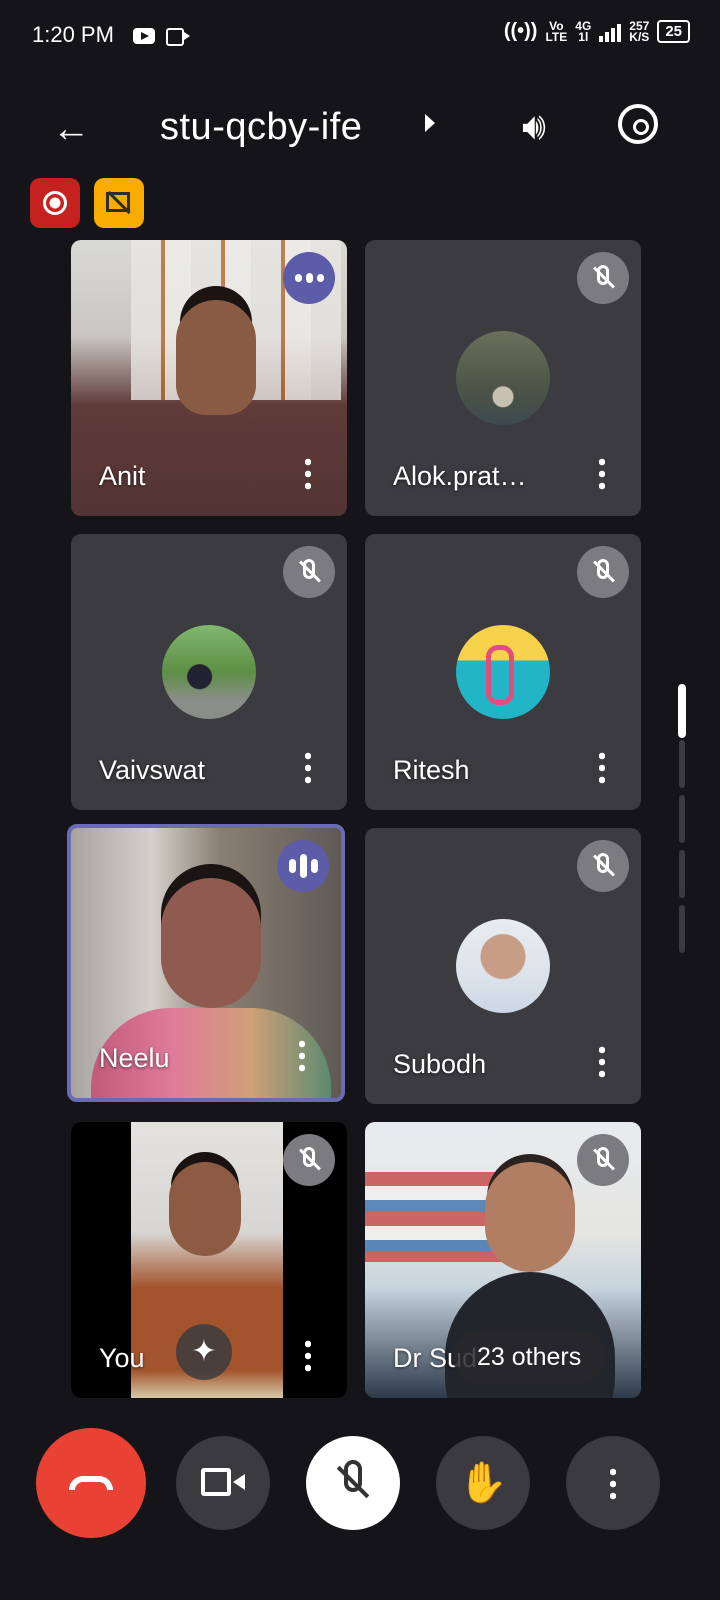 The height and width of the screenshot is (1600, 720). Describe the element at coordinates (144, 36) in the screenshot. I see `youtube-icon` at that location.